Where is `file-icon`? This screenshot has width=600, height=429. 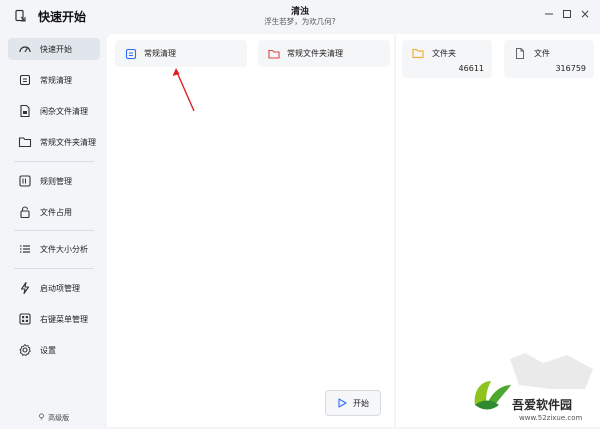 file-icon is located at coordinates (520, 53).